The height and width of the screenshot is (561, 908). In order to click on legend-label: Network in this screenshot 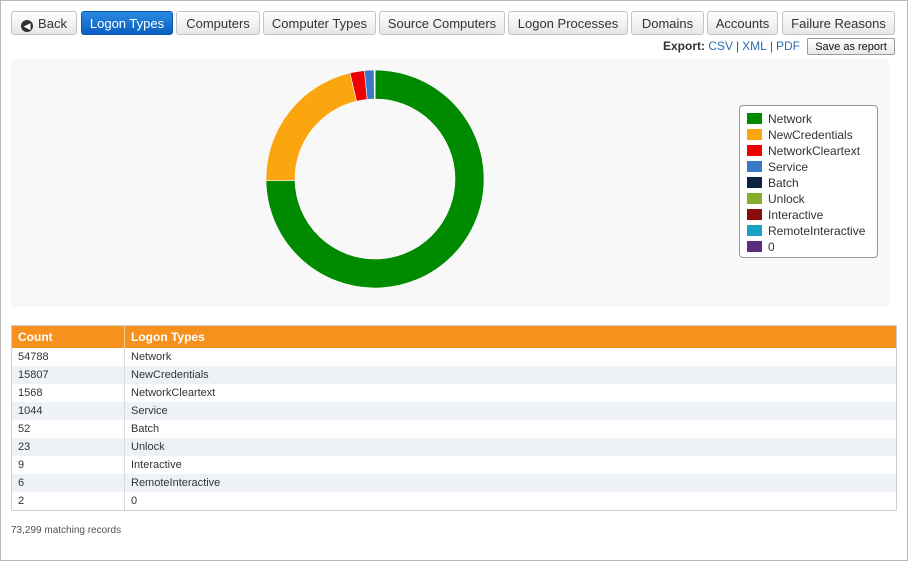, I will do `click(790, 119)`.